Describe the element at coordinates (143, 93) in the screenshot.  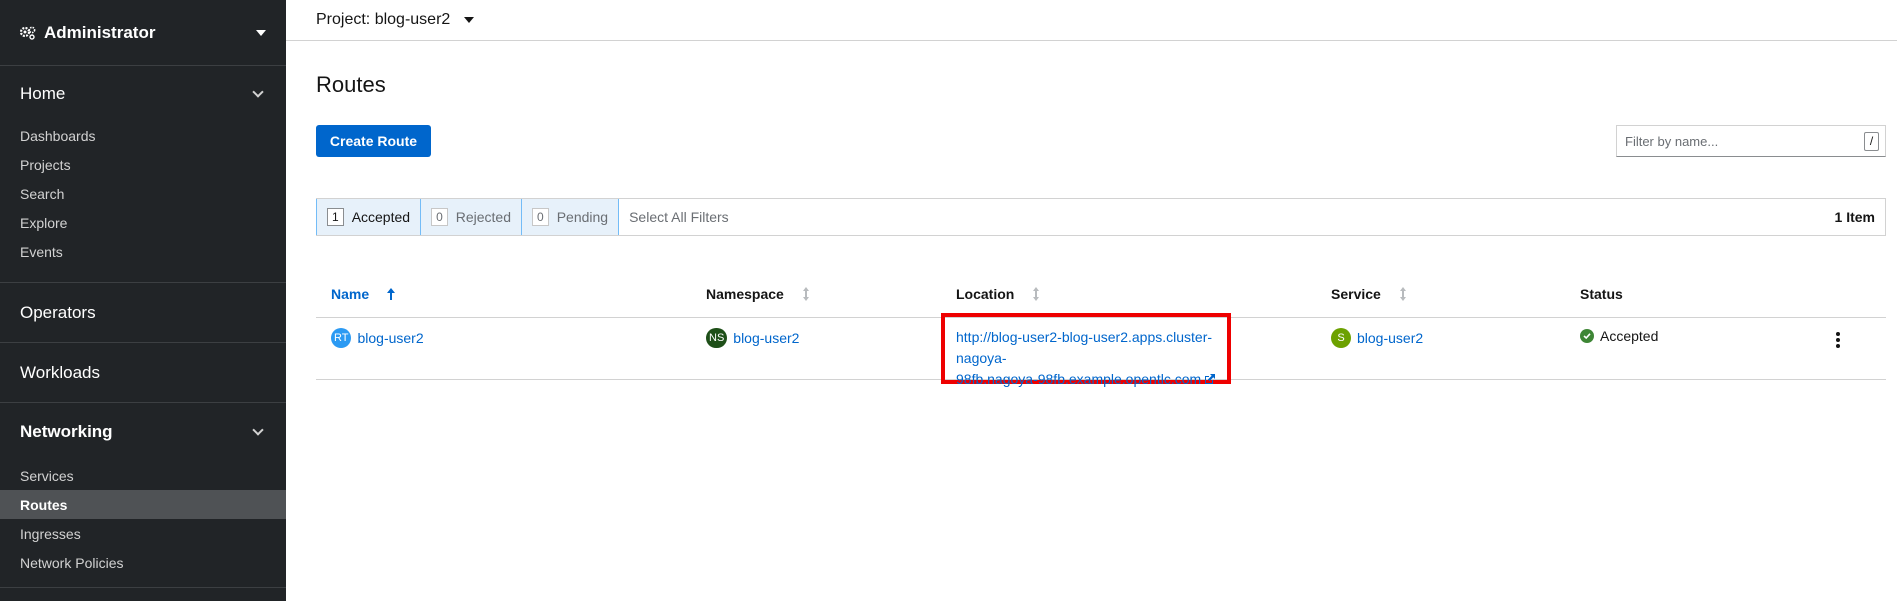
I see `nav-header-home: Home` at that location.